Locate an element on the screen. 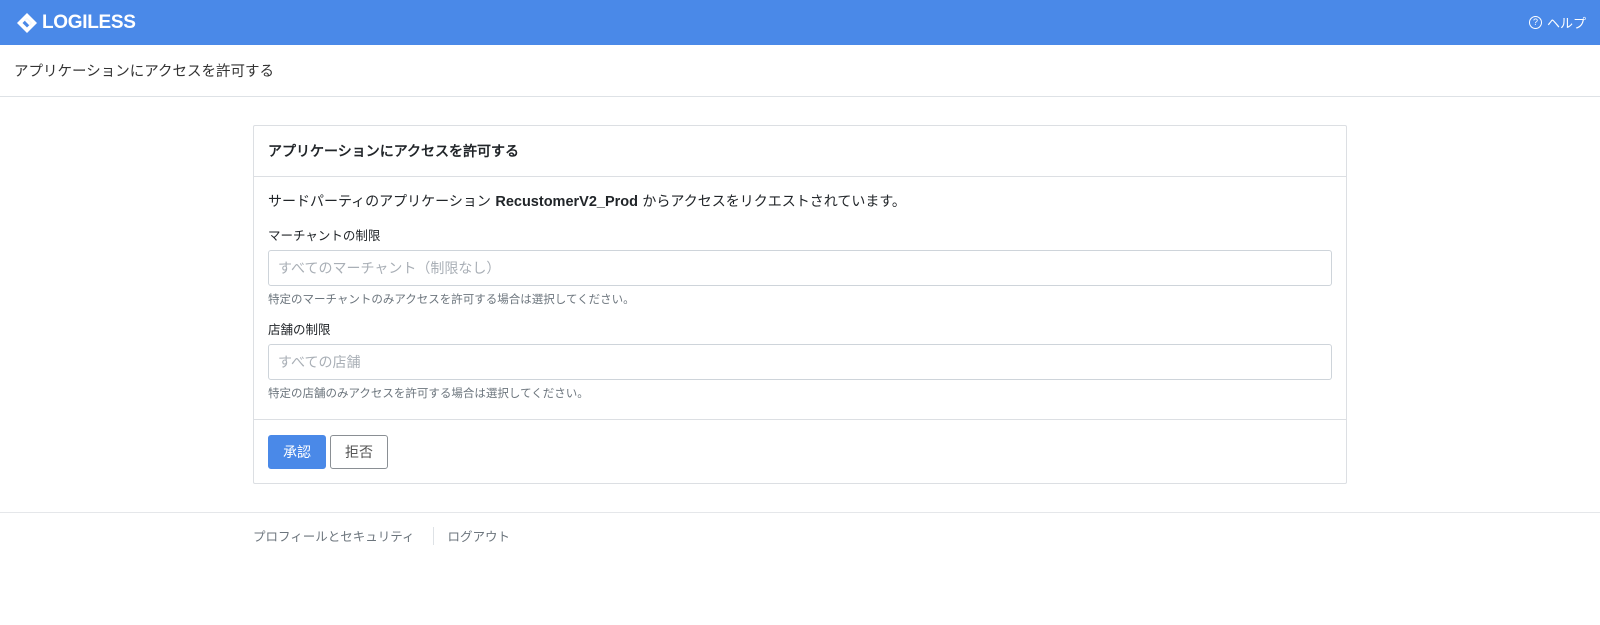  footer-separator is located at coordinates (433, 535).